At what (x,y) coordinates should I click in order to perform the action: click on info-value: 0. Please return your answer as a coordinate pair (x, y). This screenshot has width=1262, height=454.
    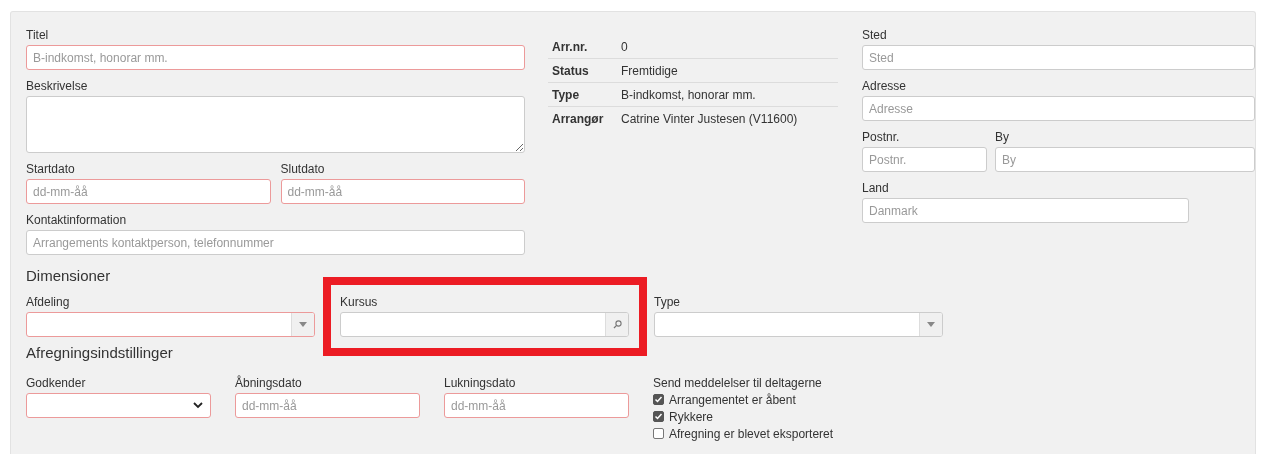
    Looking at the image, I should click on (624, 46).